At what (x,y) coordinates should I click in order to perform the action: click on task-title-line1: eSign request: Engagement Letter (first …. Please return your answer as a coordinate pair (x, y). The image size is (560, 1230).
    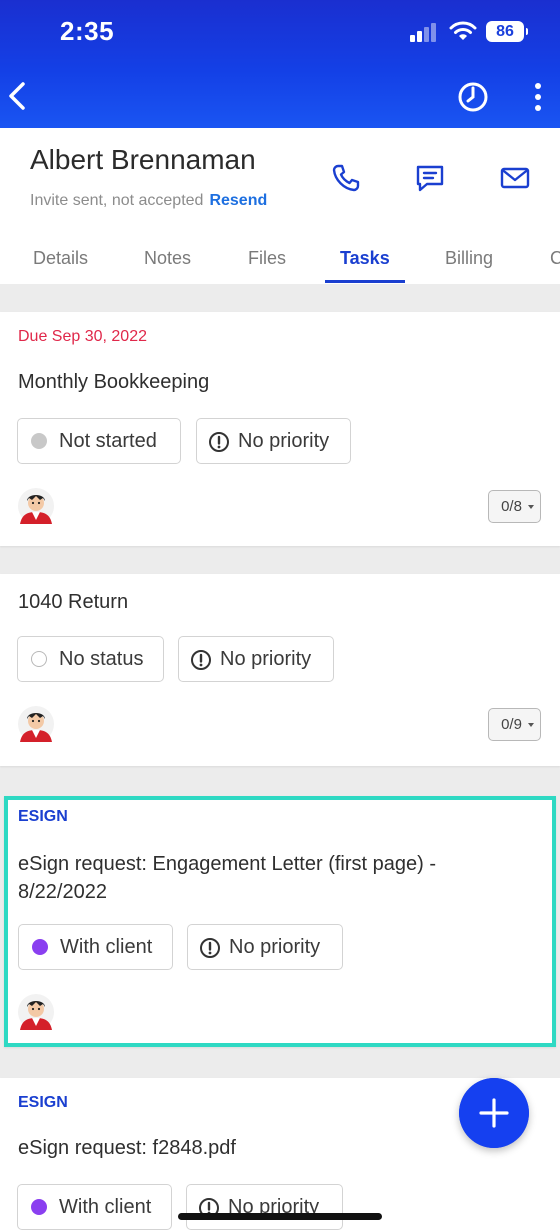
    Looking at the image, I should click on (227, 864).